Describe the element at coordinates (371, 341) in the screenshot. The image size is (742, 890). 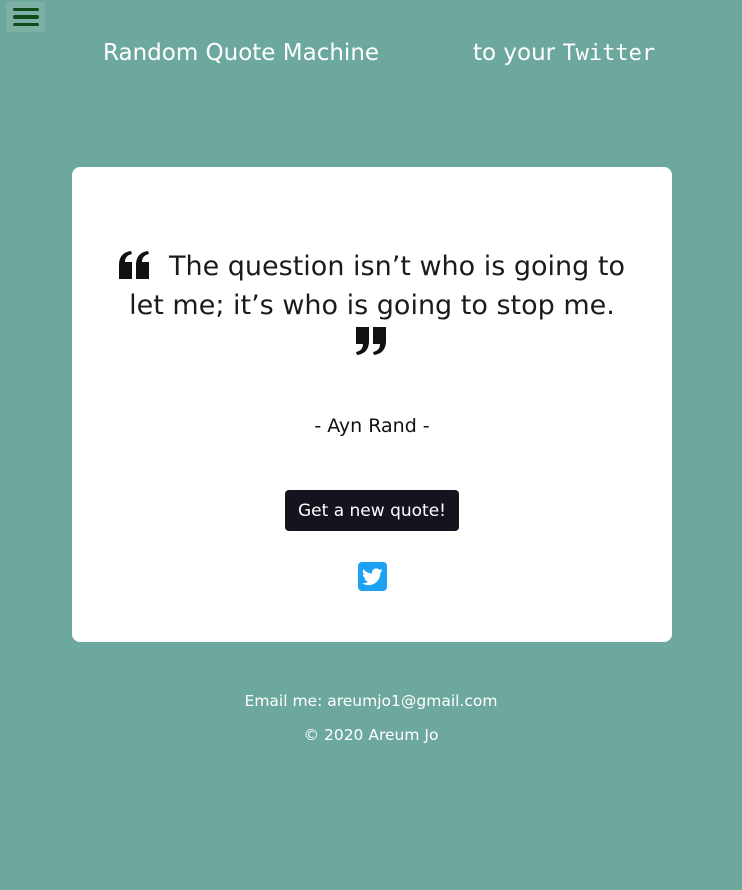
I see `quote-right-icon` at that location.